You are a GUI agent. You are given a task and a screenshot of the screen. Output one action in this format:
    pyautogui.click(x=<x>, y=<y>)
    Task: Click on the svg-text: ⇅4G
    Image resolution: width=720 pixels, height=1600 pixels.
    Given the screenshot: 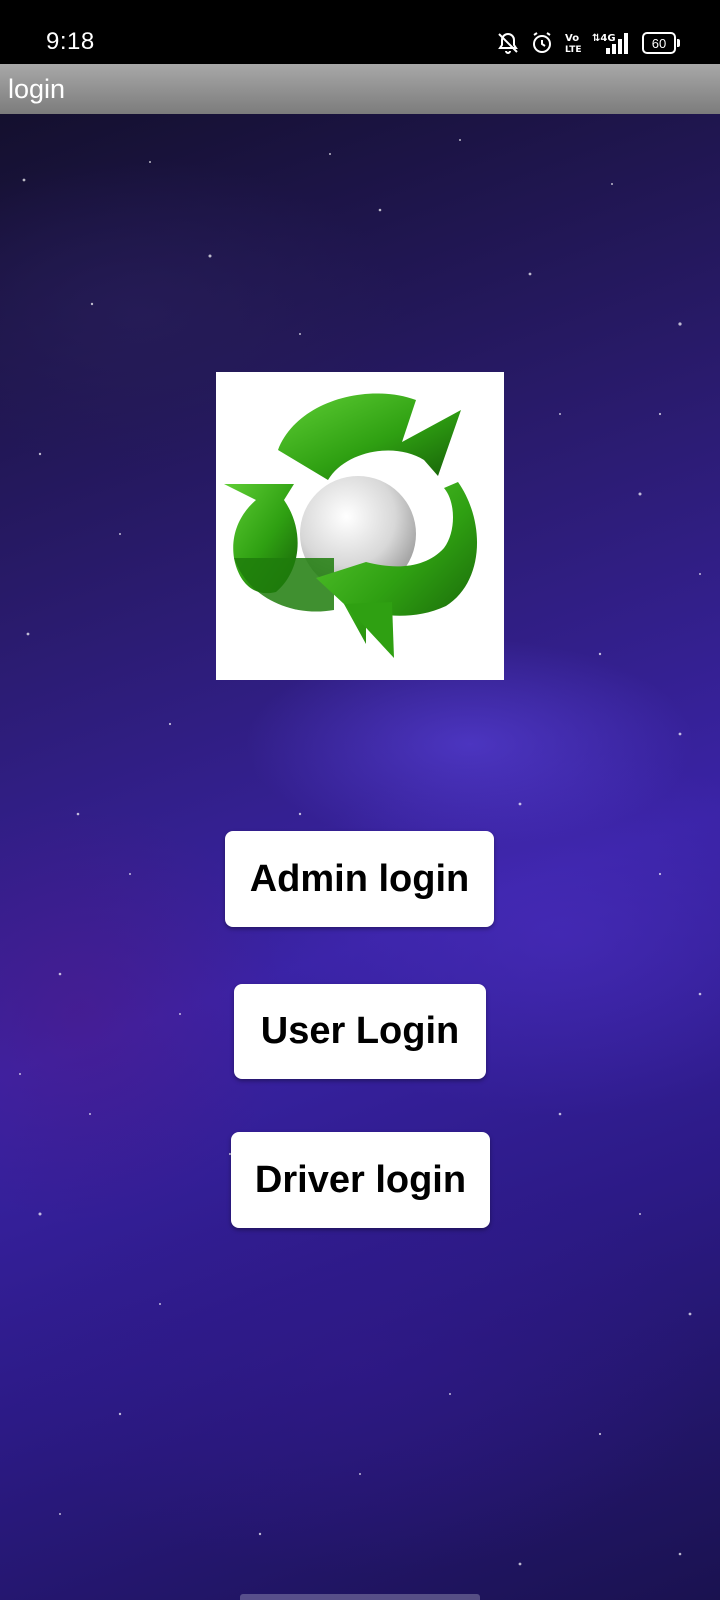 What is the action you would take?
    pyautogui.click(x=604, y=38)
    